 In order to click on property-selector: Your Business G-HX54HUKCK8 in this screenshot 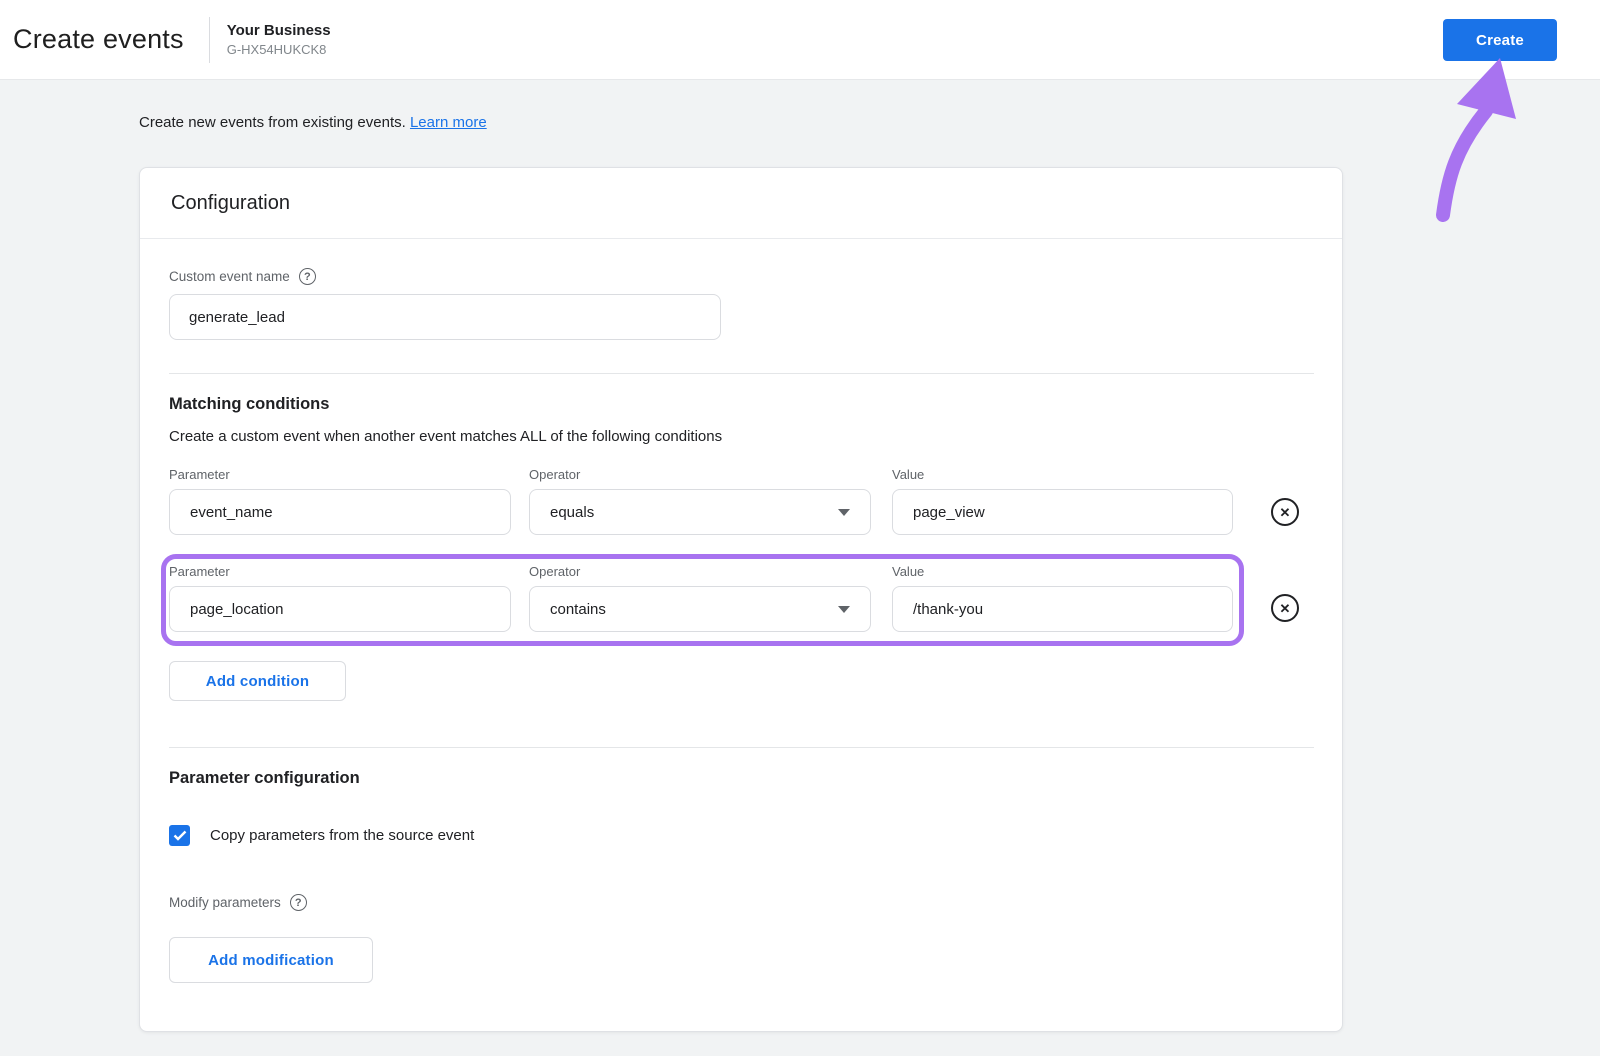, I will do `click(279, 39)`.